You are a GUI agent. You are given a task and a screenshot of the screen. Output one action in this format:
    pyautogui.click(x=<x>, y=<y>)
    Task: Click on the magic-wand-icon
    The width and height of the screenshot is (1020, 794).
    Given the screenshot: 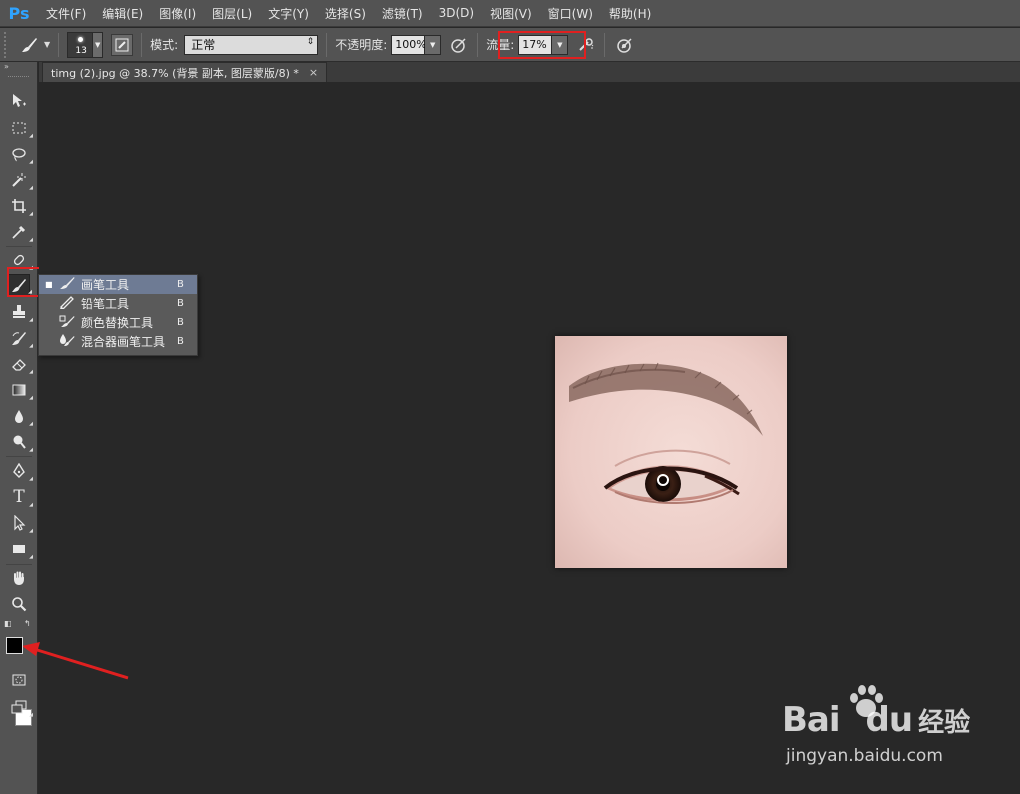 What is the action you would take?
    pyautogui.click(x=19, y=180)
    